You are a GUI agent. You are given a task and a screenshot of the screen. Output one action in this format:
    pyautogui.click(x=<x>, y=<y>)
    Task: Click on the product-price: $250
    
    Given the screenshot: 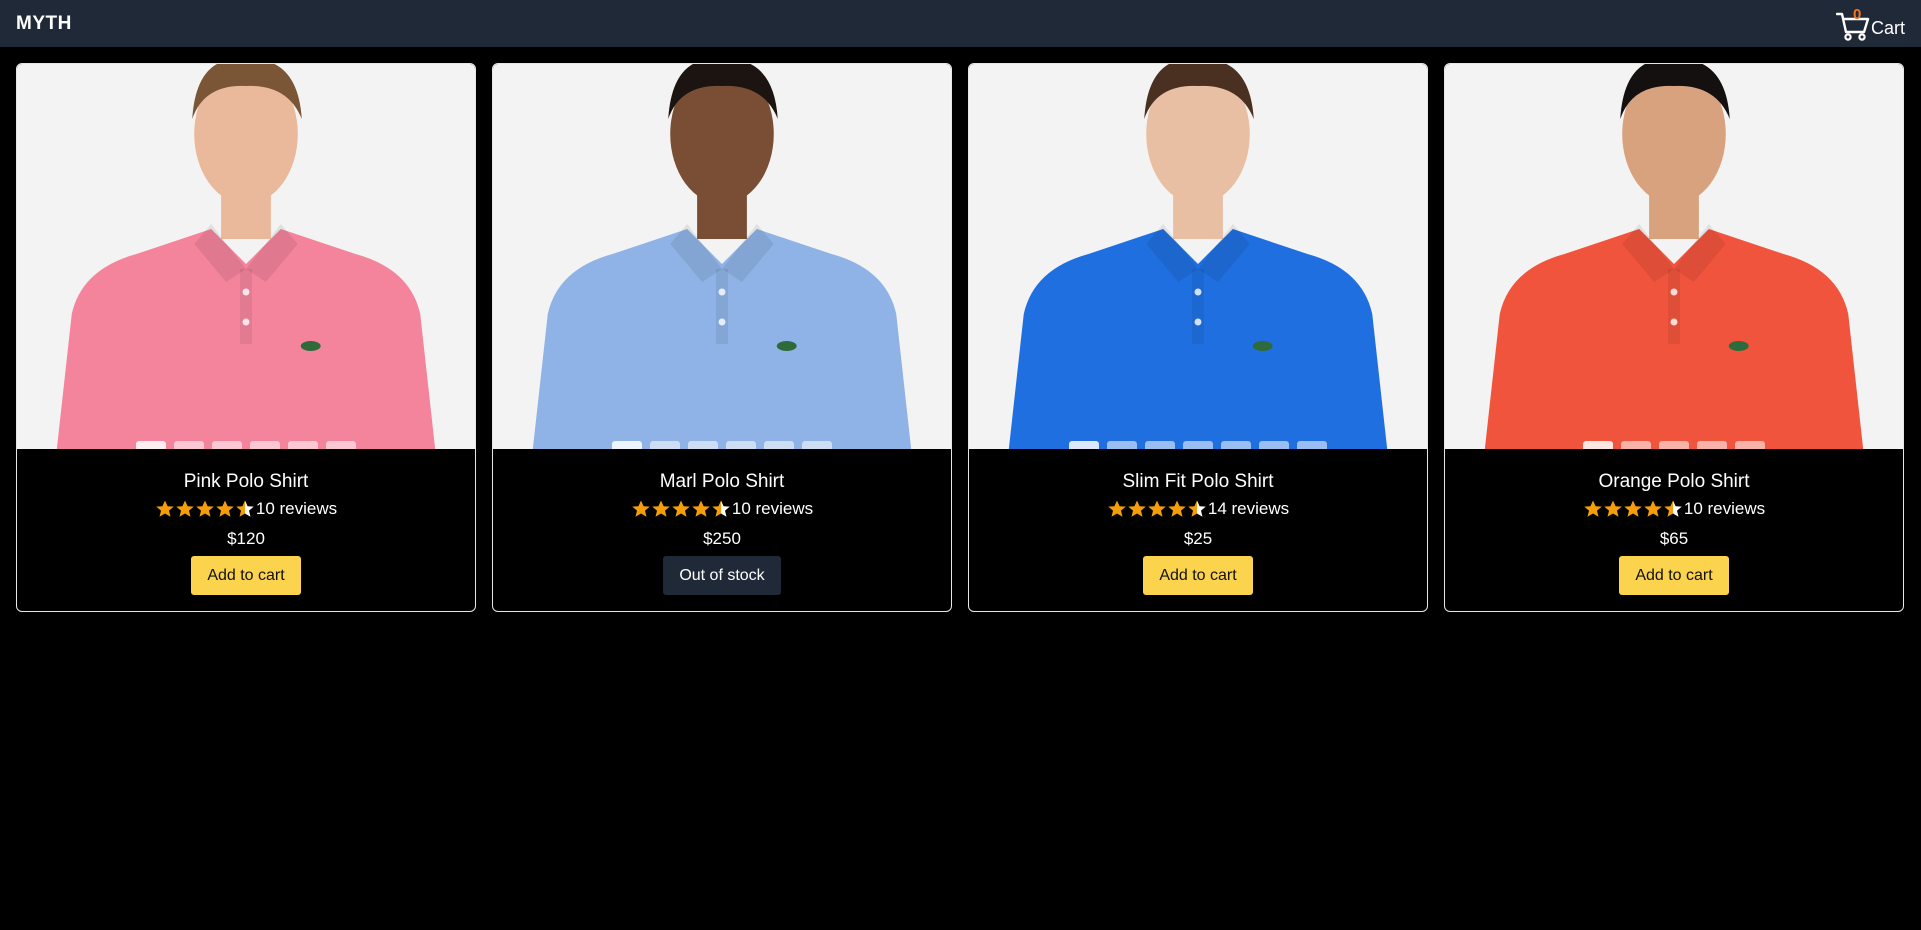 What is the action you would take?
    pyautogui.click(x=722, y=538)
    